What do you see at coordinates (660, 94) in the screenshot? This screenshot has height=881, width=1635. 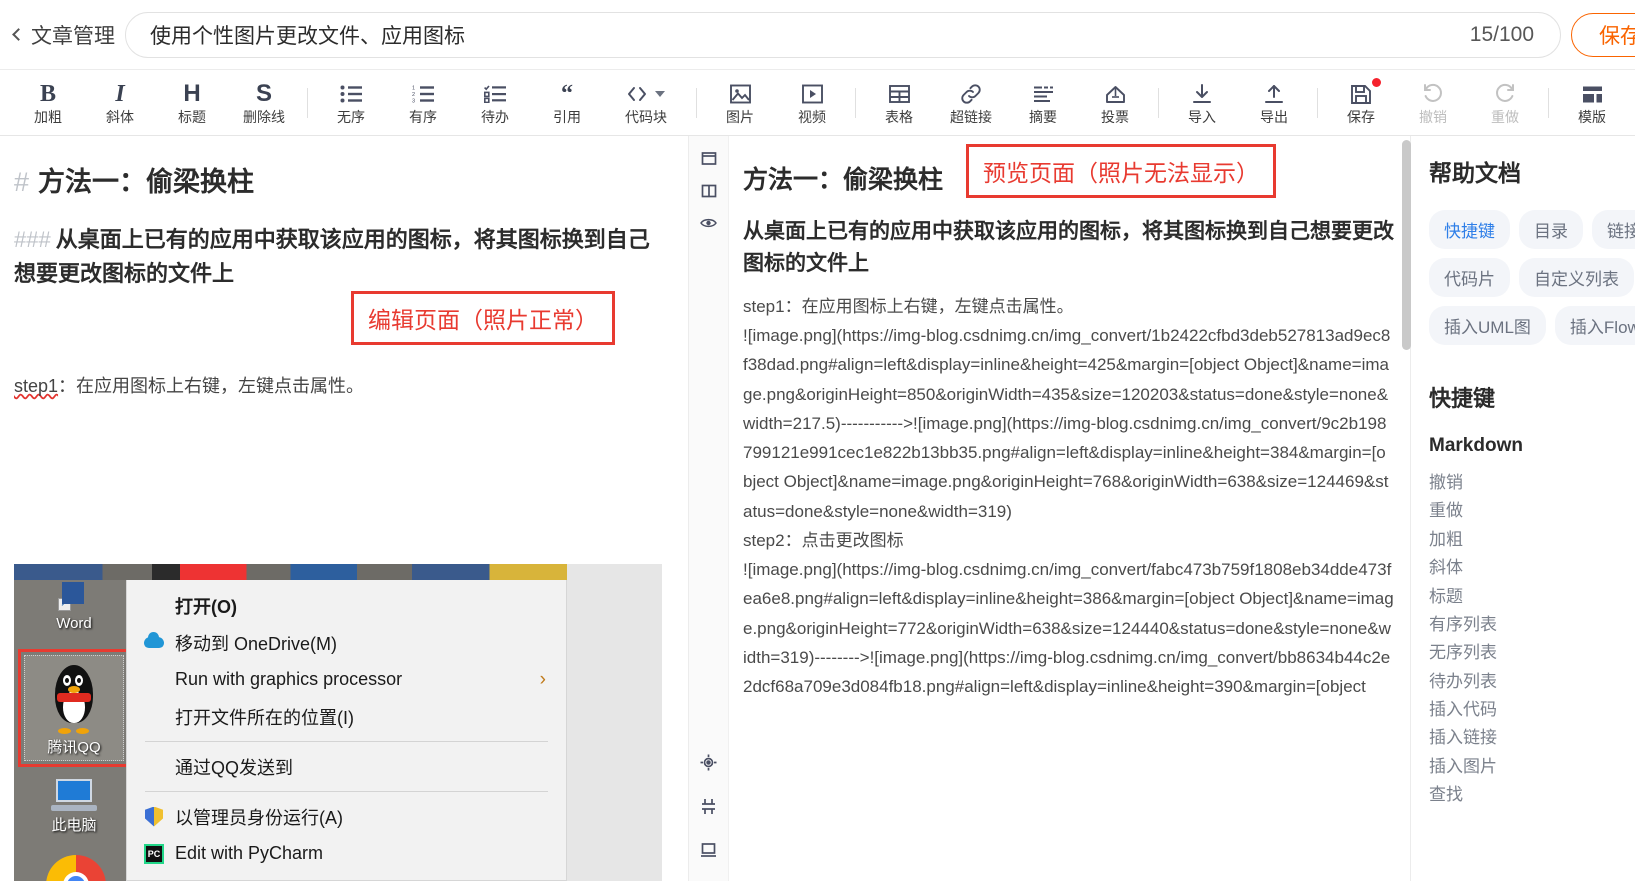 I see `chevron-down-icon` at bounding box center [660, 94].